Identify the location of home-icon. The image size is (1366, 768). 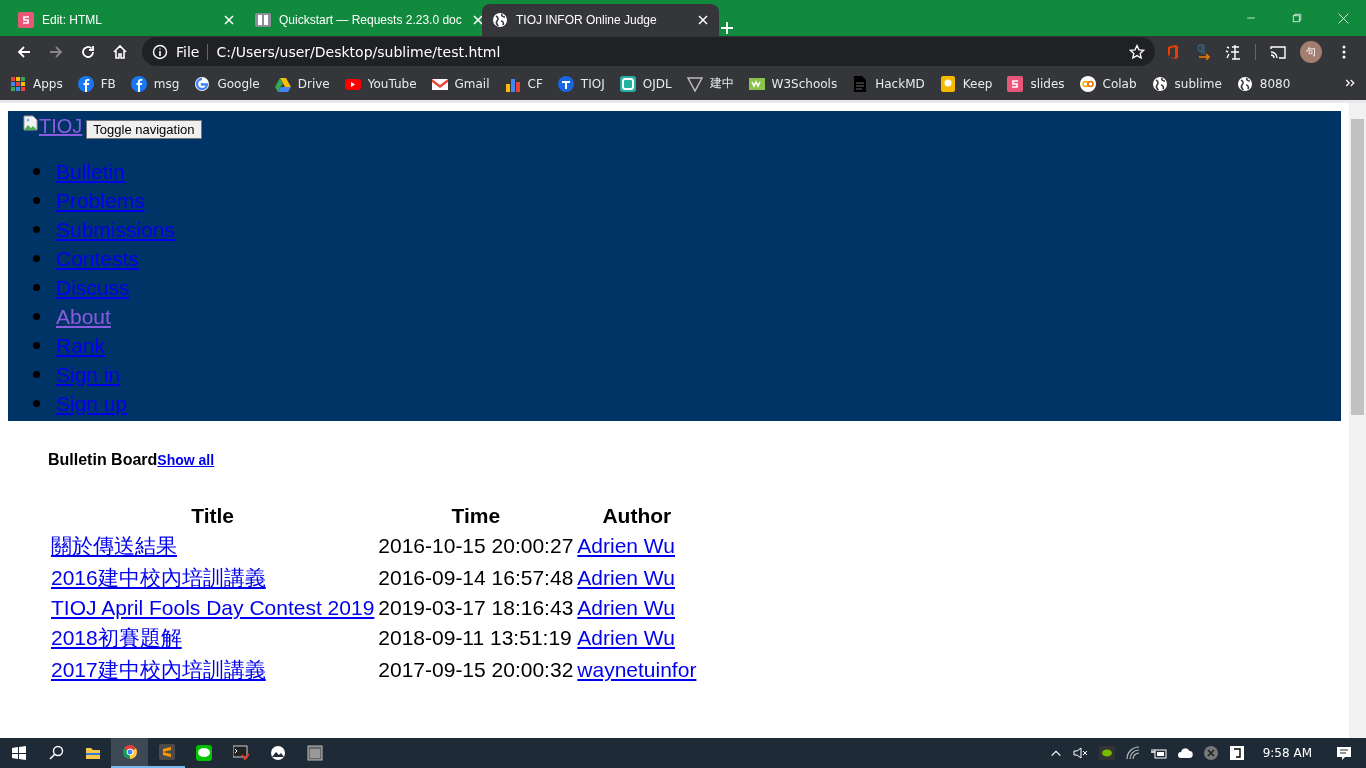
(120, 51).